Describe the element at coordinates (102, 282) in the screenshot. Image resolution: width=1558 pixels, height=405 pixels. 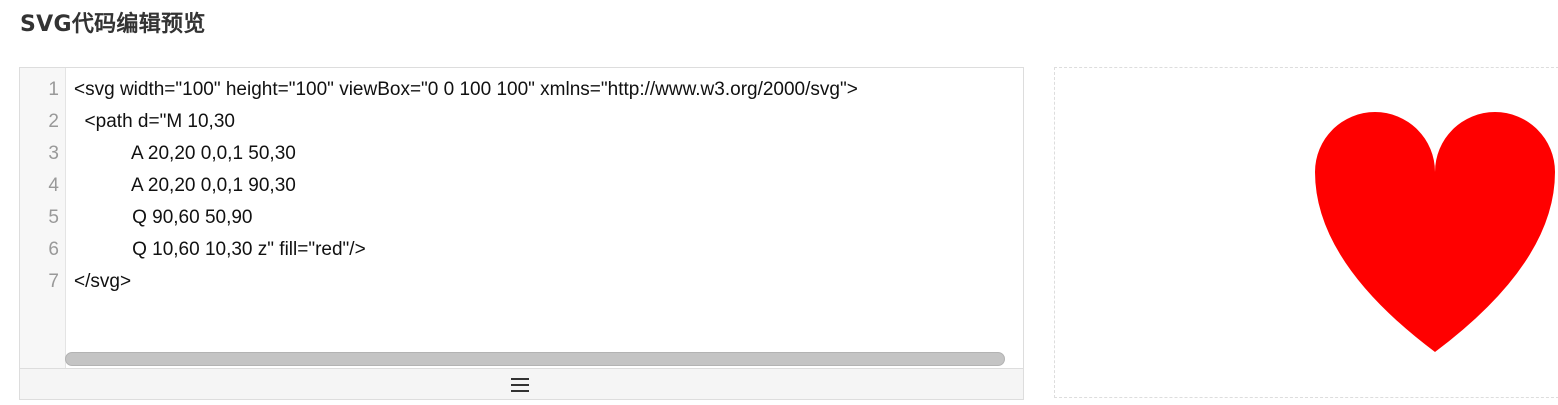
I see `code-line-7: </svg>` at that location.